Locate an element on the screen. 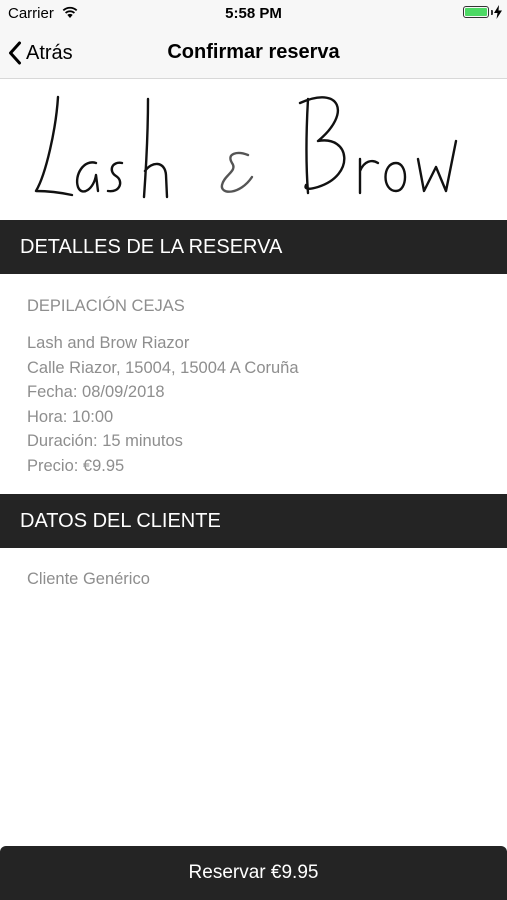  booking-details-header: DETALLES DE LA RESERVA is located at coordinates (253, 247).